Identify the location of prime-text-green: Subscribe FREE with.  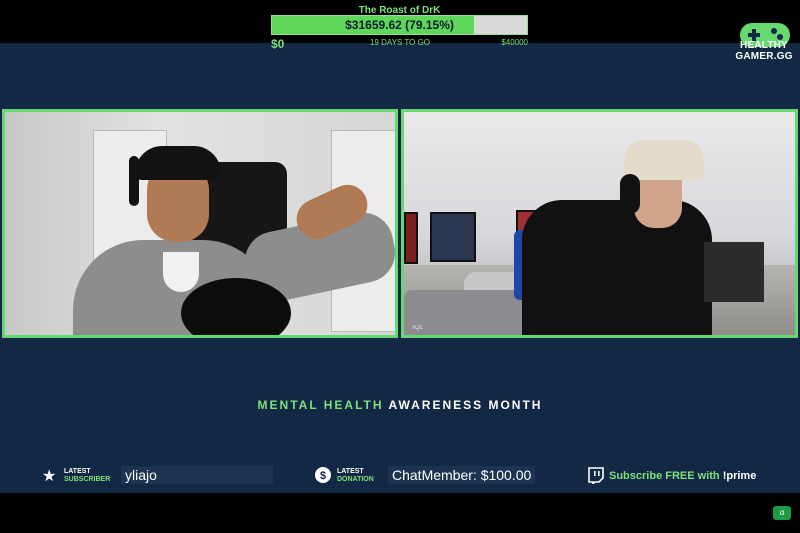
(666, 476).